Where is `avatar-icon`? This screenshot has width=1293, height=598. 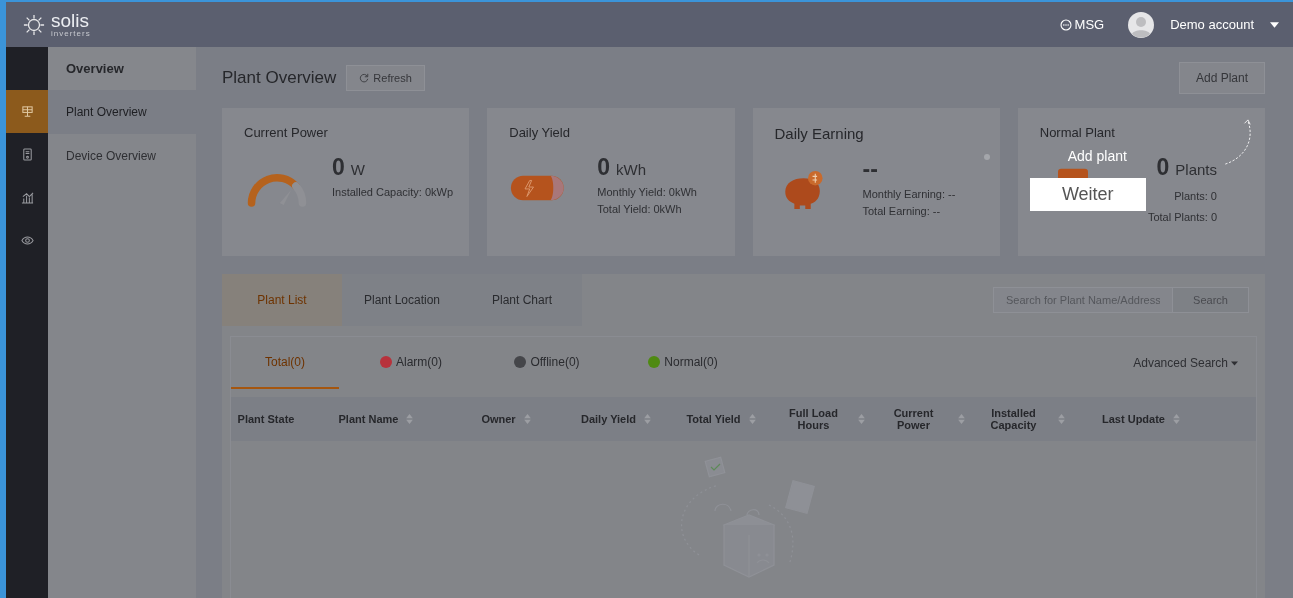 avatar-icon is located at coordinates (1141, 24).